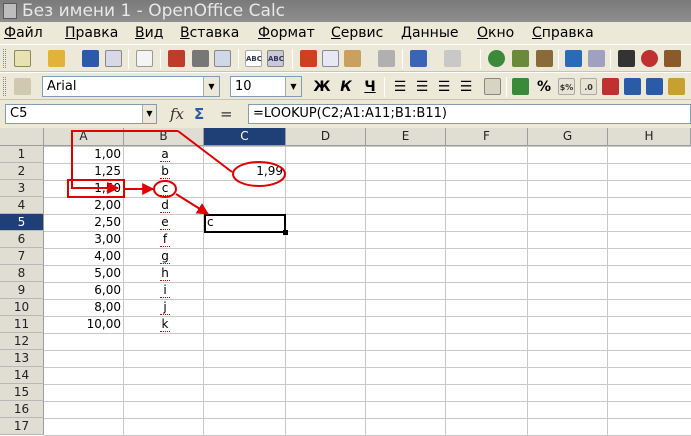  What do you see at coordinates (573, 58) in the screenshot?
I see `chart-icon` at bounding box center [573, 58].